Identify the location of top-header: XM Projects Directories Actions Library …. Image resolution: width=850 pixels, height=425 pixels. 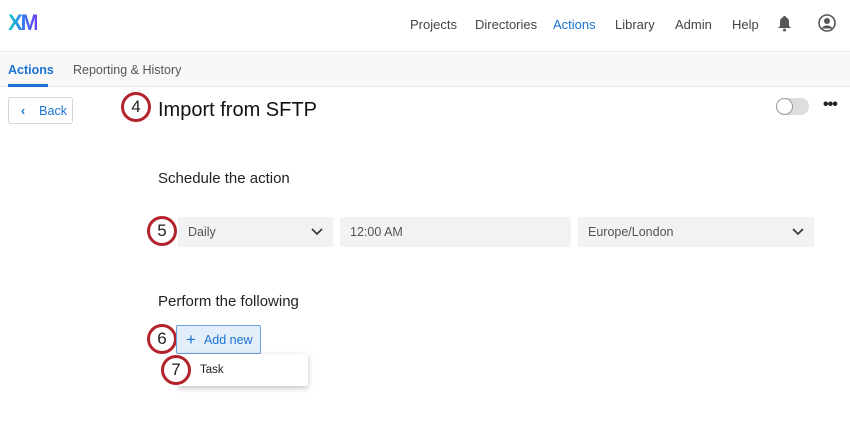
(425, 26).